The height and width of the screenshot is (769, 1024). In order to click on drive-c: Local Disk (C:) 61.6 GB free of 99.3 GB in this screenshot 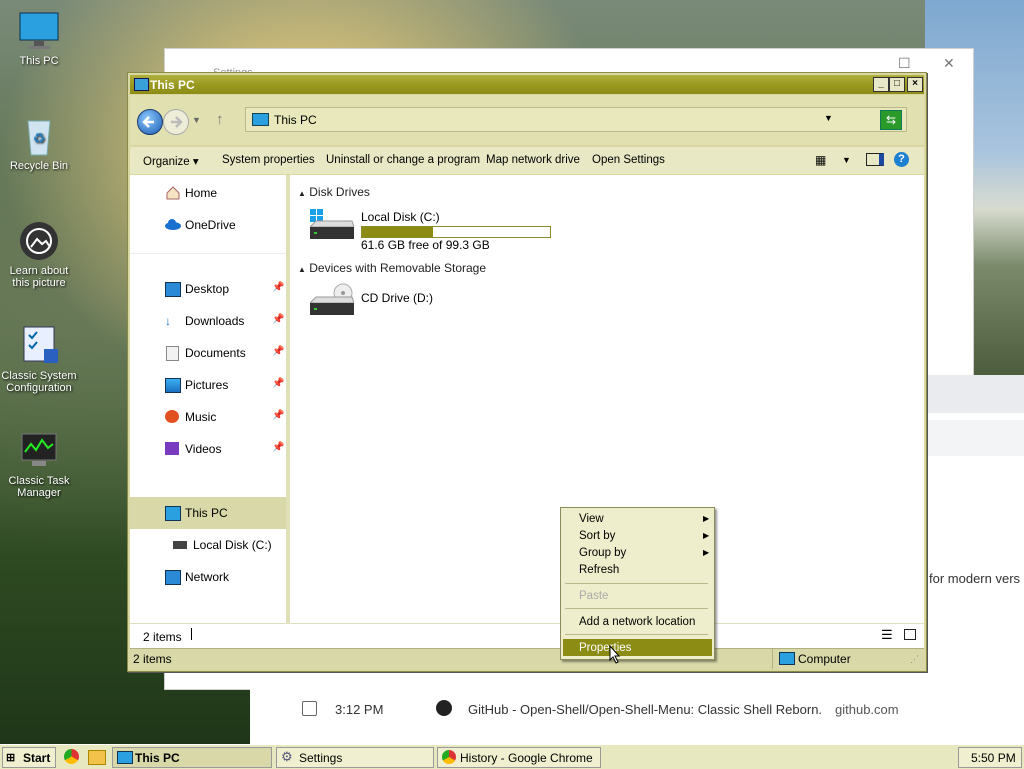, I will do `click(430, 228)`.